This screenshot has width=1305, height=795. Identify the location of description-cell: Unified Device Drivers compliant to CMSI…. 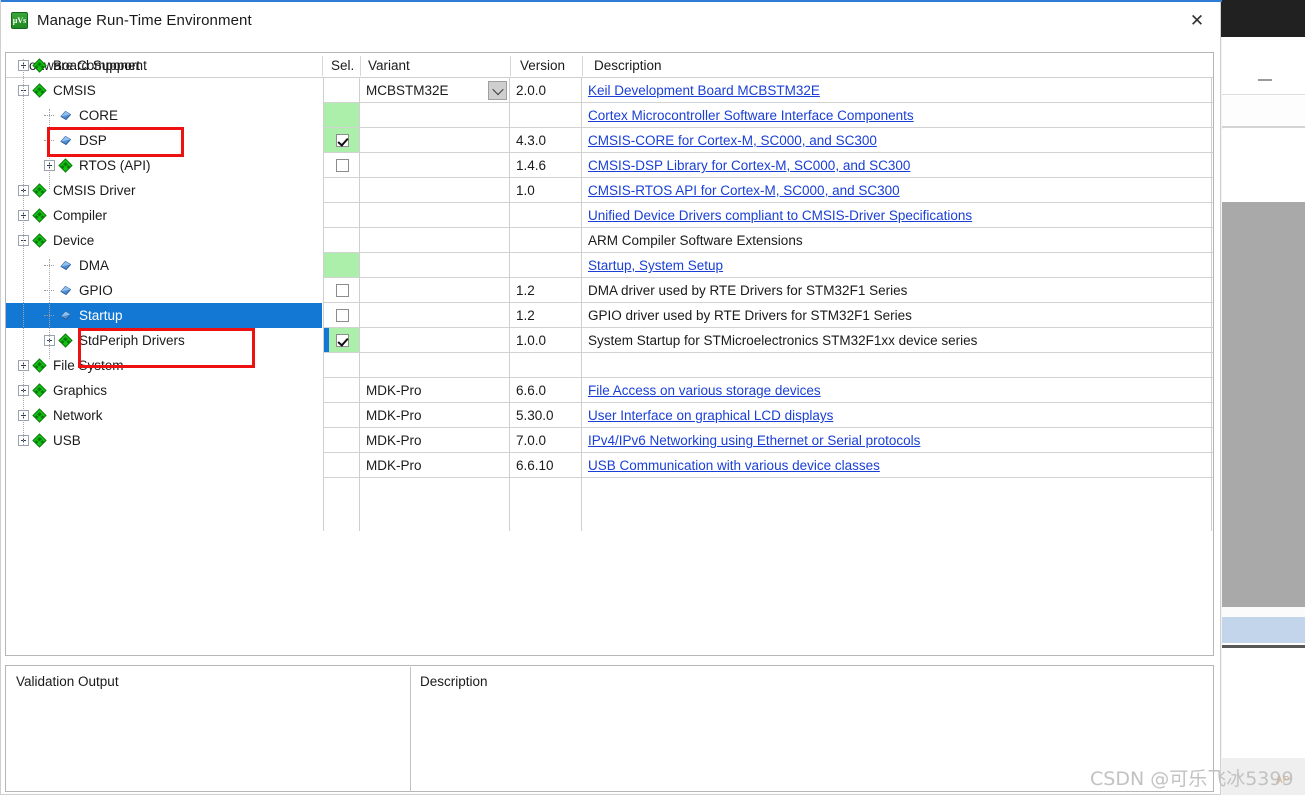
(897, 215).